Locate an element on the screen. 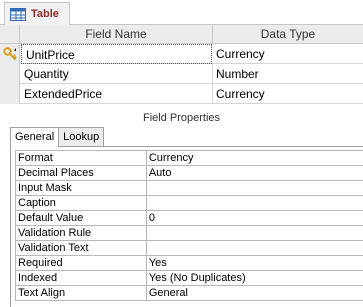 Image resolution: width=363 pixels, height=307 pixels. property-name: Decimal Places is located at coordinates (81, 173).